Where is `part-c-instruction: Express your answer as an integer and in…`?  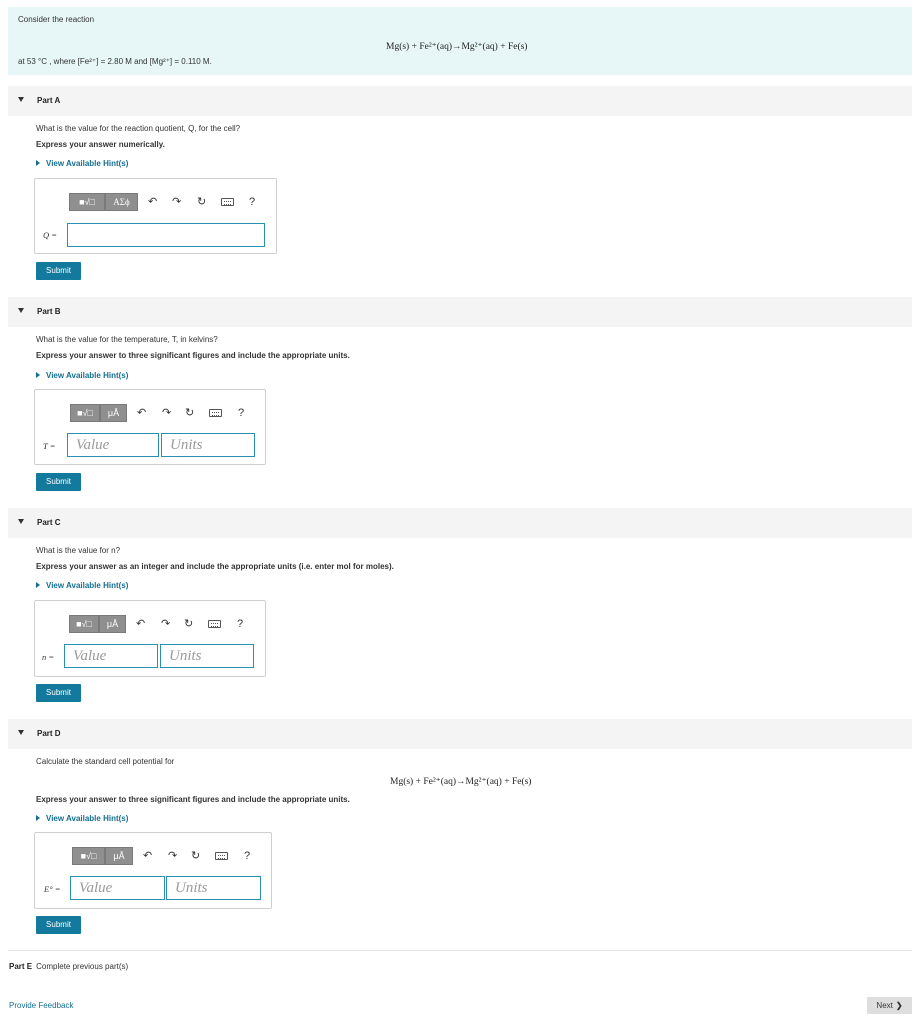 part-c-instruction: Express your answer as an integer and in… is located at coordinates (215, 566).